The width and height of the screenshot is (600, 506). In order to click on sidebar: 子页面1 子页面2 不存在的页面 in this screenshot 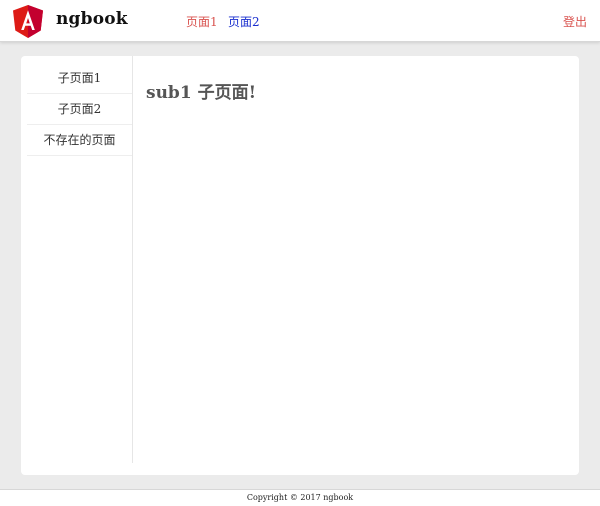, I will do `click(80, 259)`.